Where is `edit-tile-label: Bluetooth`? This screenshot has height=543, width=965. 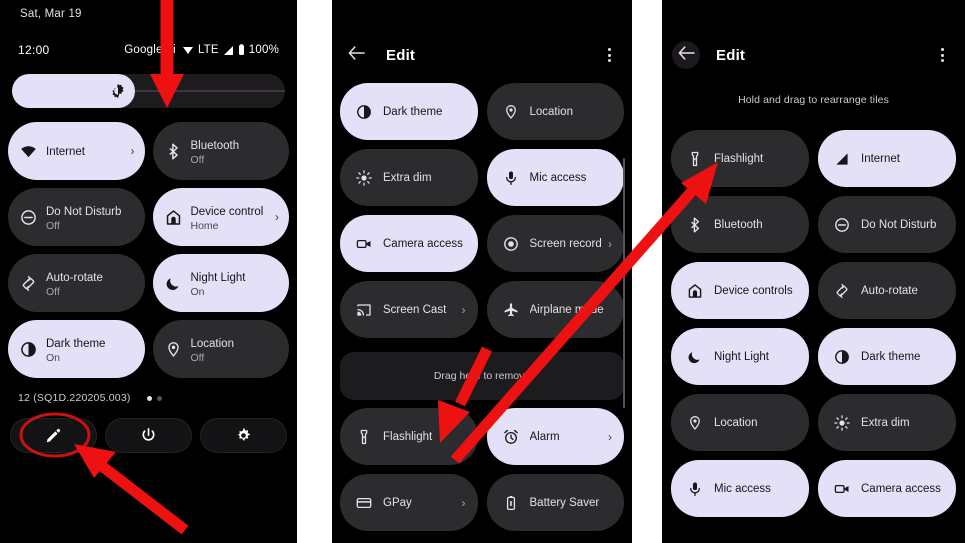
edit-tile-label: Bluetooth is located at coordinates (738, 224).